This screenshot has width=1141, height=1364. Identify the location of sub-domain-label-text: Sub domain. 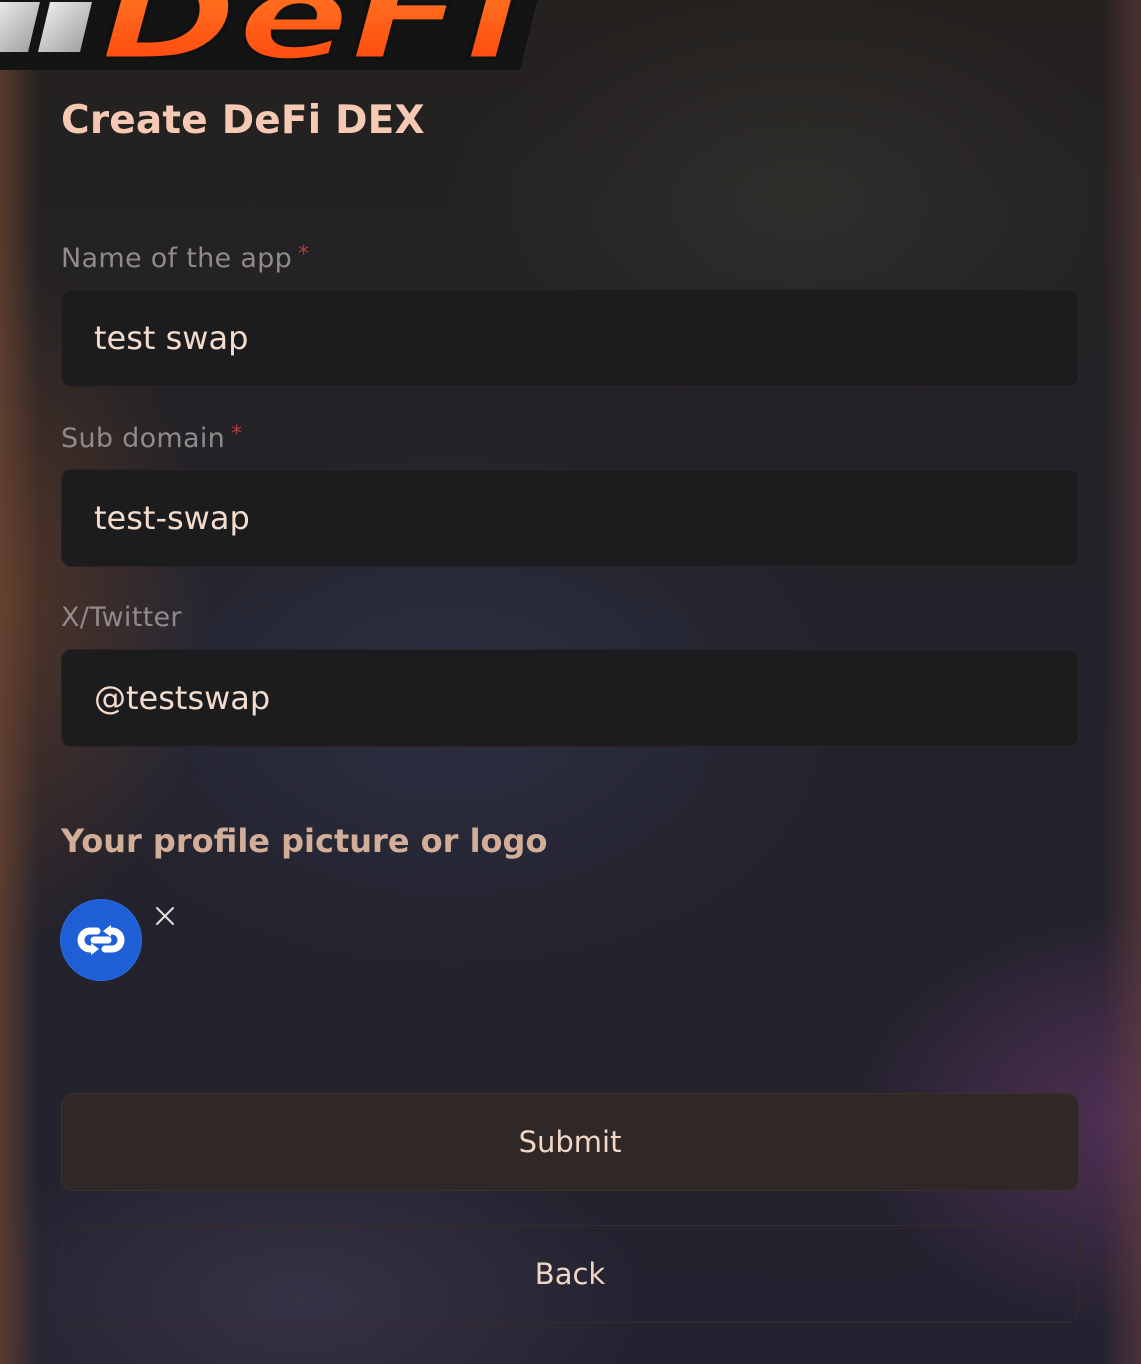
(143, 438).